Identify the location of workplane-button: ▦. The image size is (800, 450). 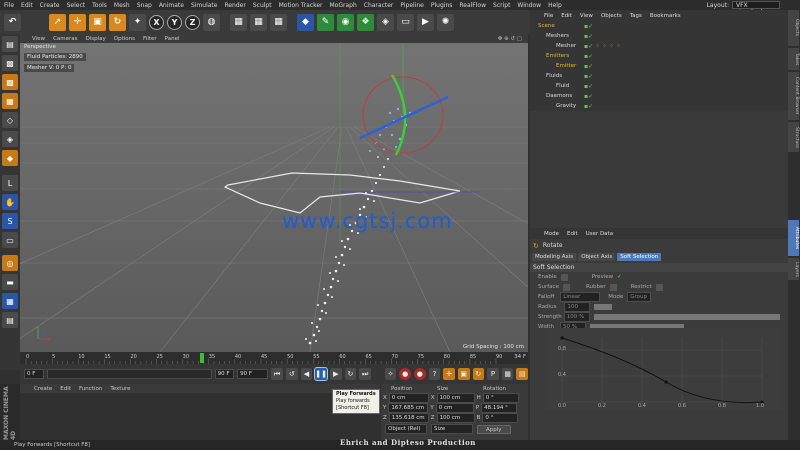
(10, 101).